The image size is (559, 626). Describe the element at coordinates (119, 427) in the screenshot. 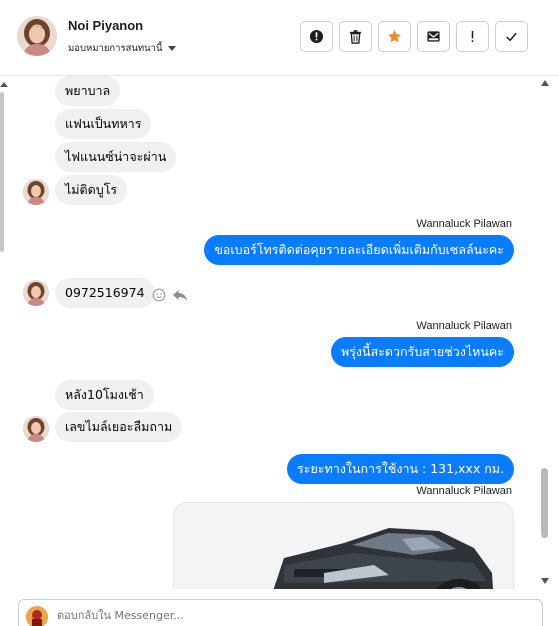

I see `message-bubble-incoming: เลขไมล์เยอะลืมถาม` at that location.